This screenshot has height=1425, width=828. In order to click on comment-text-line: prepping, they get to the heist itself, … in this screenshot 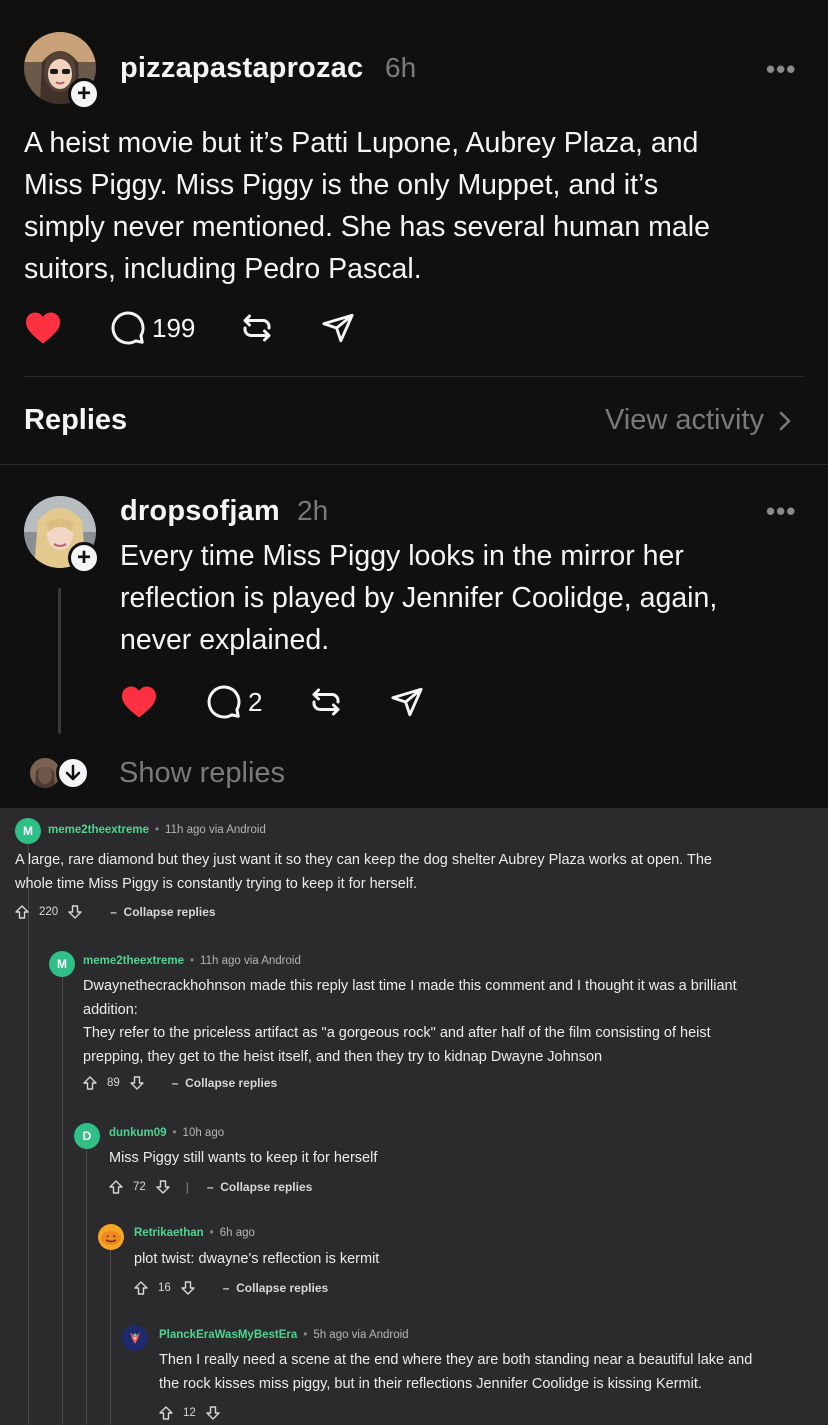, I will do `click(343, 1056)`.